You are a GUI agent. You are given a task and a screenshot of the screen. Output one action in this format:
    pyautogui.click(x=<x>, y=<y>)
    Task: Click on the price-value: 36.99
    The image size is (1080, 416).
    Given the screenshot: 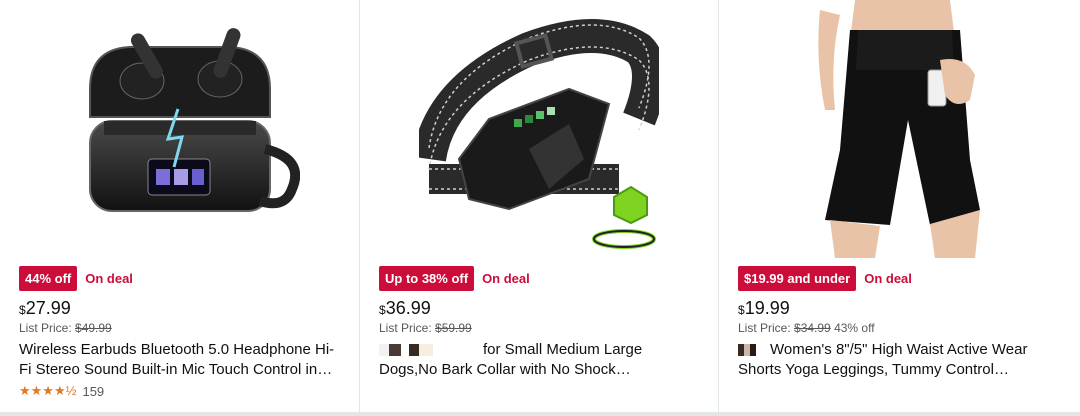 What is the action you would take?
    pyautogui.click(x=408, y=308)
    